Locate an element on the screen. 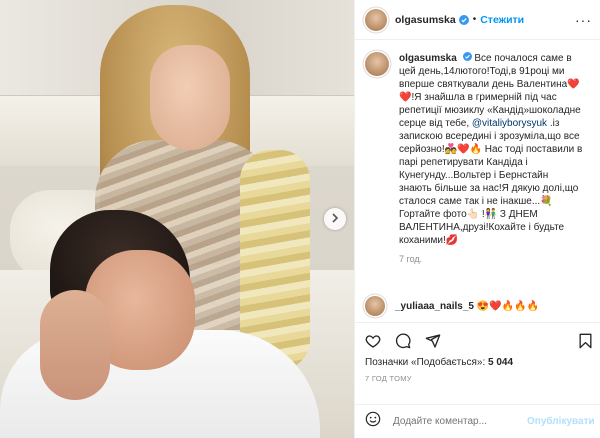 The image size is (600, 438). share-icon is located at coordinates (433, 341).